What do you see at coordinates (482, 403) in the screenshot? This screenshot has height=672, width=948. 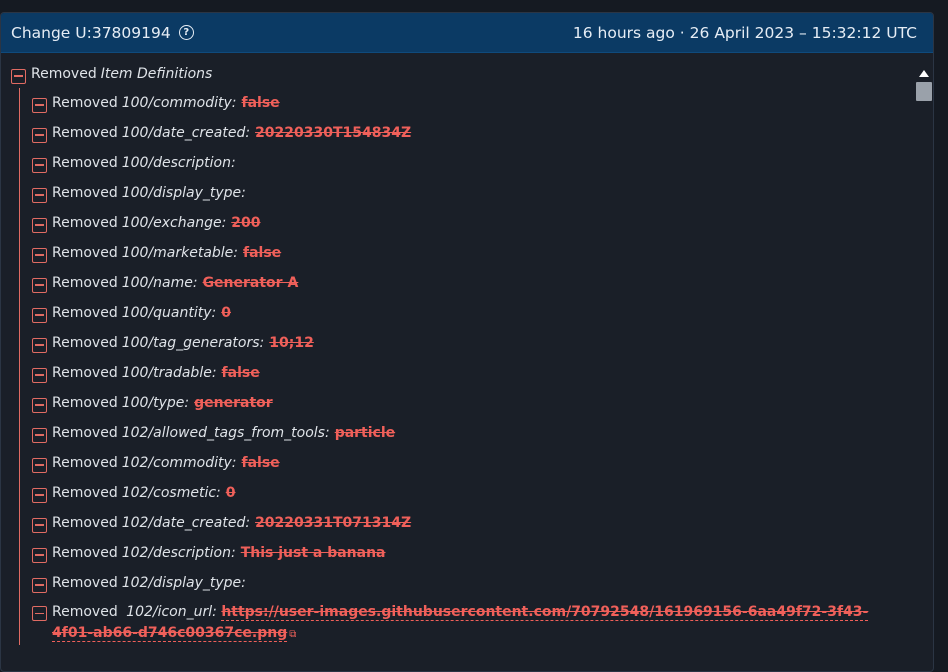 I see `tree-item: Removed 100/type: generator` at bounding box center [482, 403].